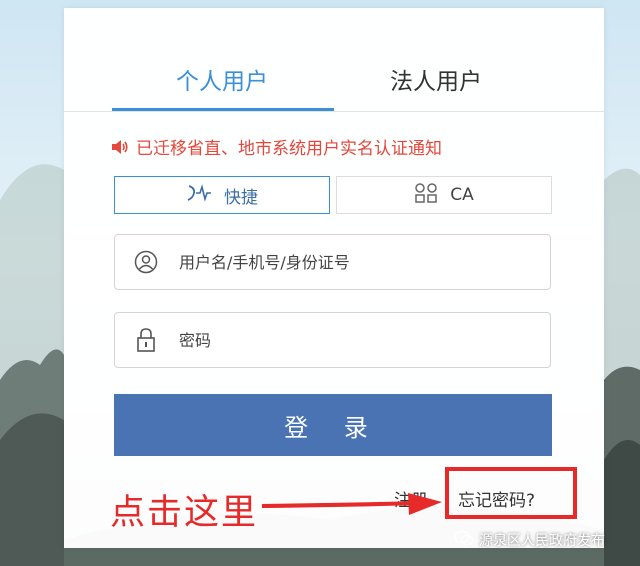 This screenshot has height=566, width=640. What do you see at coordinates (289, 149) in the screenshot?
I see `notice-text: 已迁移省直、地市系统用户实名认证通知` at bounding box center [289, 149].